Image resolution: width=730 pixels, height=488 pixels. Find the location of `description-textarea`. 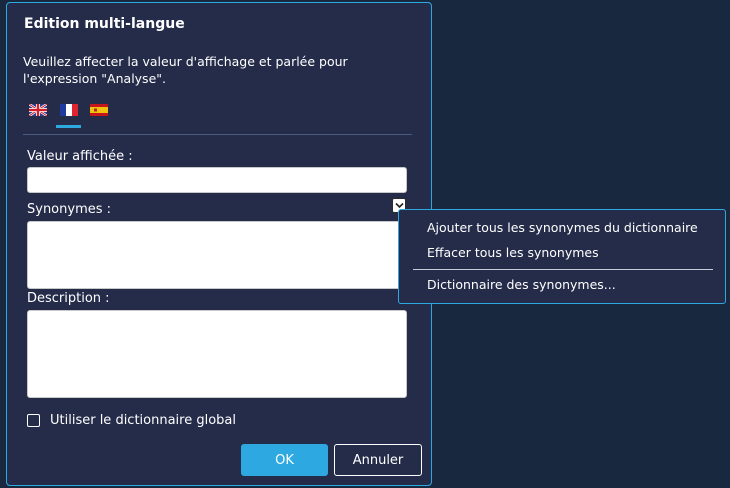

description-textarea is located at coordinates (217, 354).